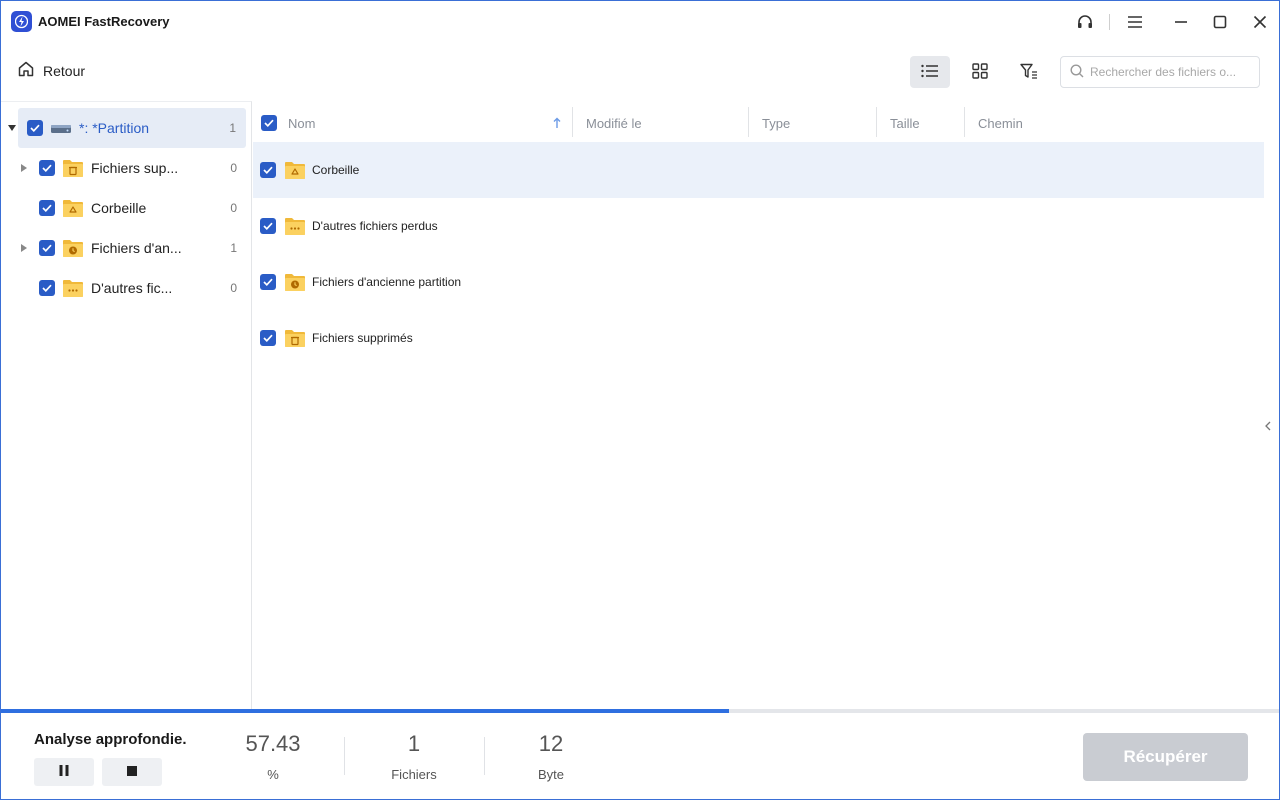 The width and height of the screenshot is (1280, 800). I want to click on progress-percent-unit: %, so click(273, 774).